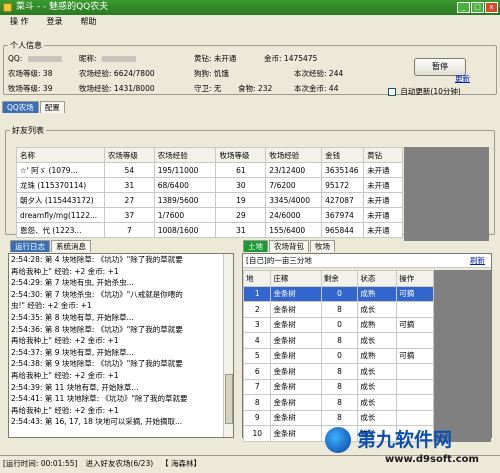  I want to click on friend-farm-level: 54, so click(129, 170).